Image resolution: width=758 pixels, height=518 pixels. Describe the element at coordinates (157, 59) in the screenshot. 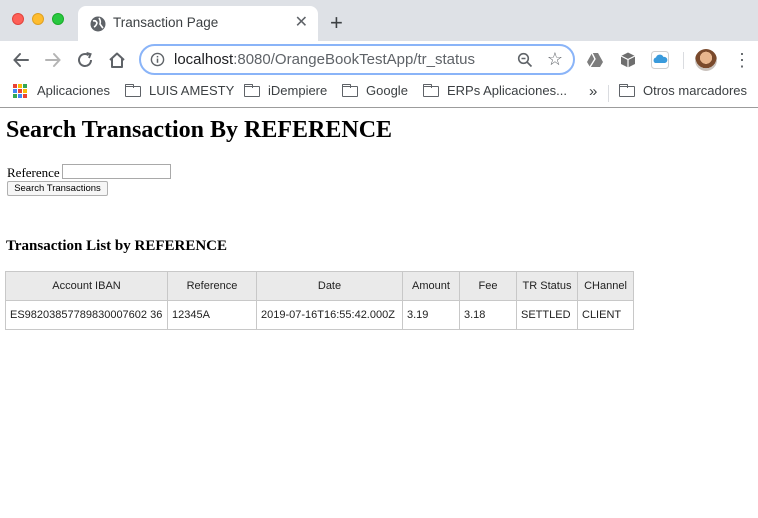

I see `info-icon` at that location.